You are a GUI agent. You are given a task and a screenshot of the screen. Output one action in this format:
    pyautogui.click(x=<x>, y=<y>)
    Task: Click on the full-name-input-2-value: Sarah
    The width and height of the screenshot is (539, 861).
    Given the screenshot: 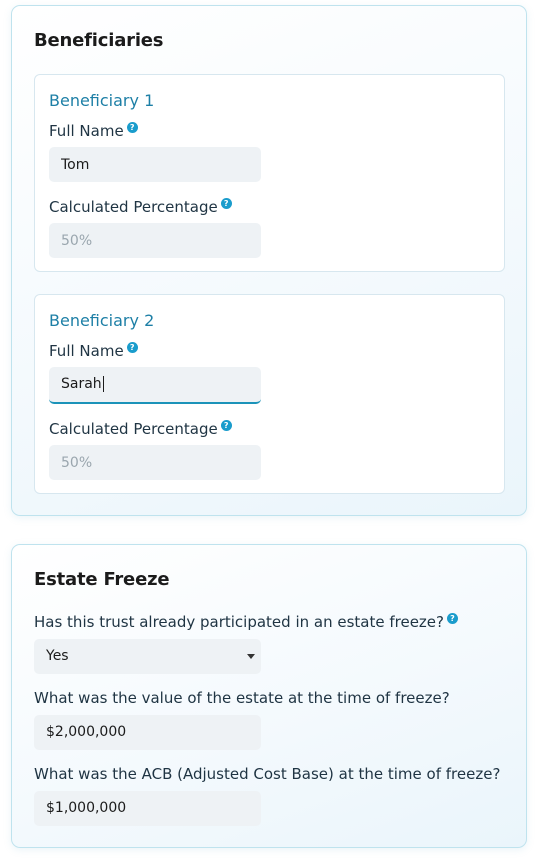 What is the action you would take?
    pyautogui.click(x=81, y=384)
    